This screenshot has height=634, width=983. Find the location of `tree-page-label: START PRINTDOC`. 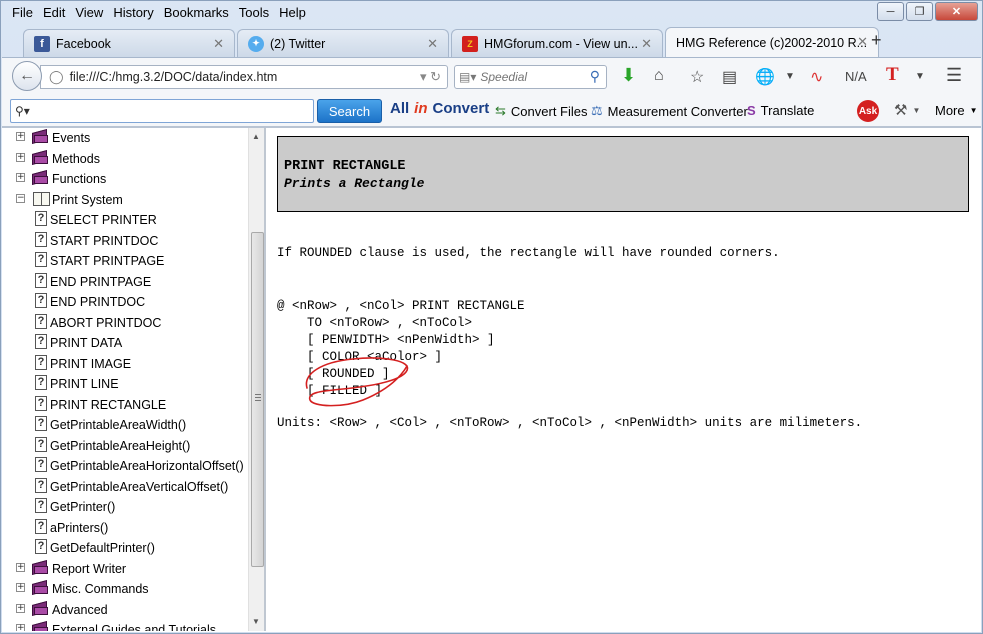

tree-page-label: START PRINTDOC is located at coordinates (104, 240).